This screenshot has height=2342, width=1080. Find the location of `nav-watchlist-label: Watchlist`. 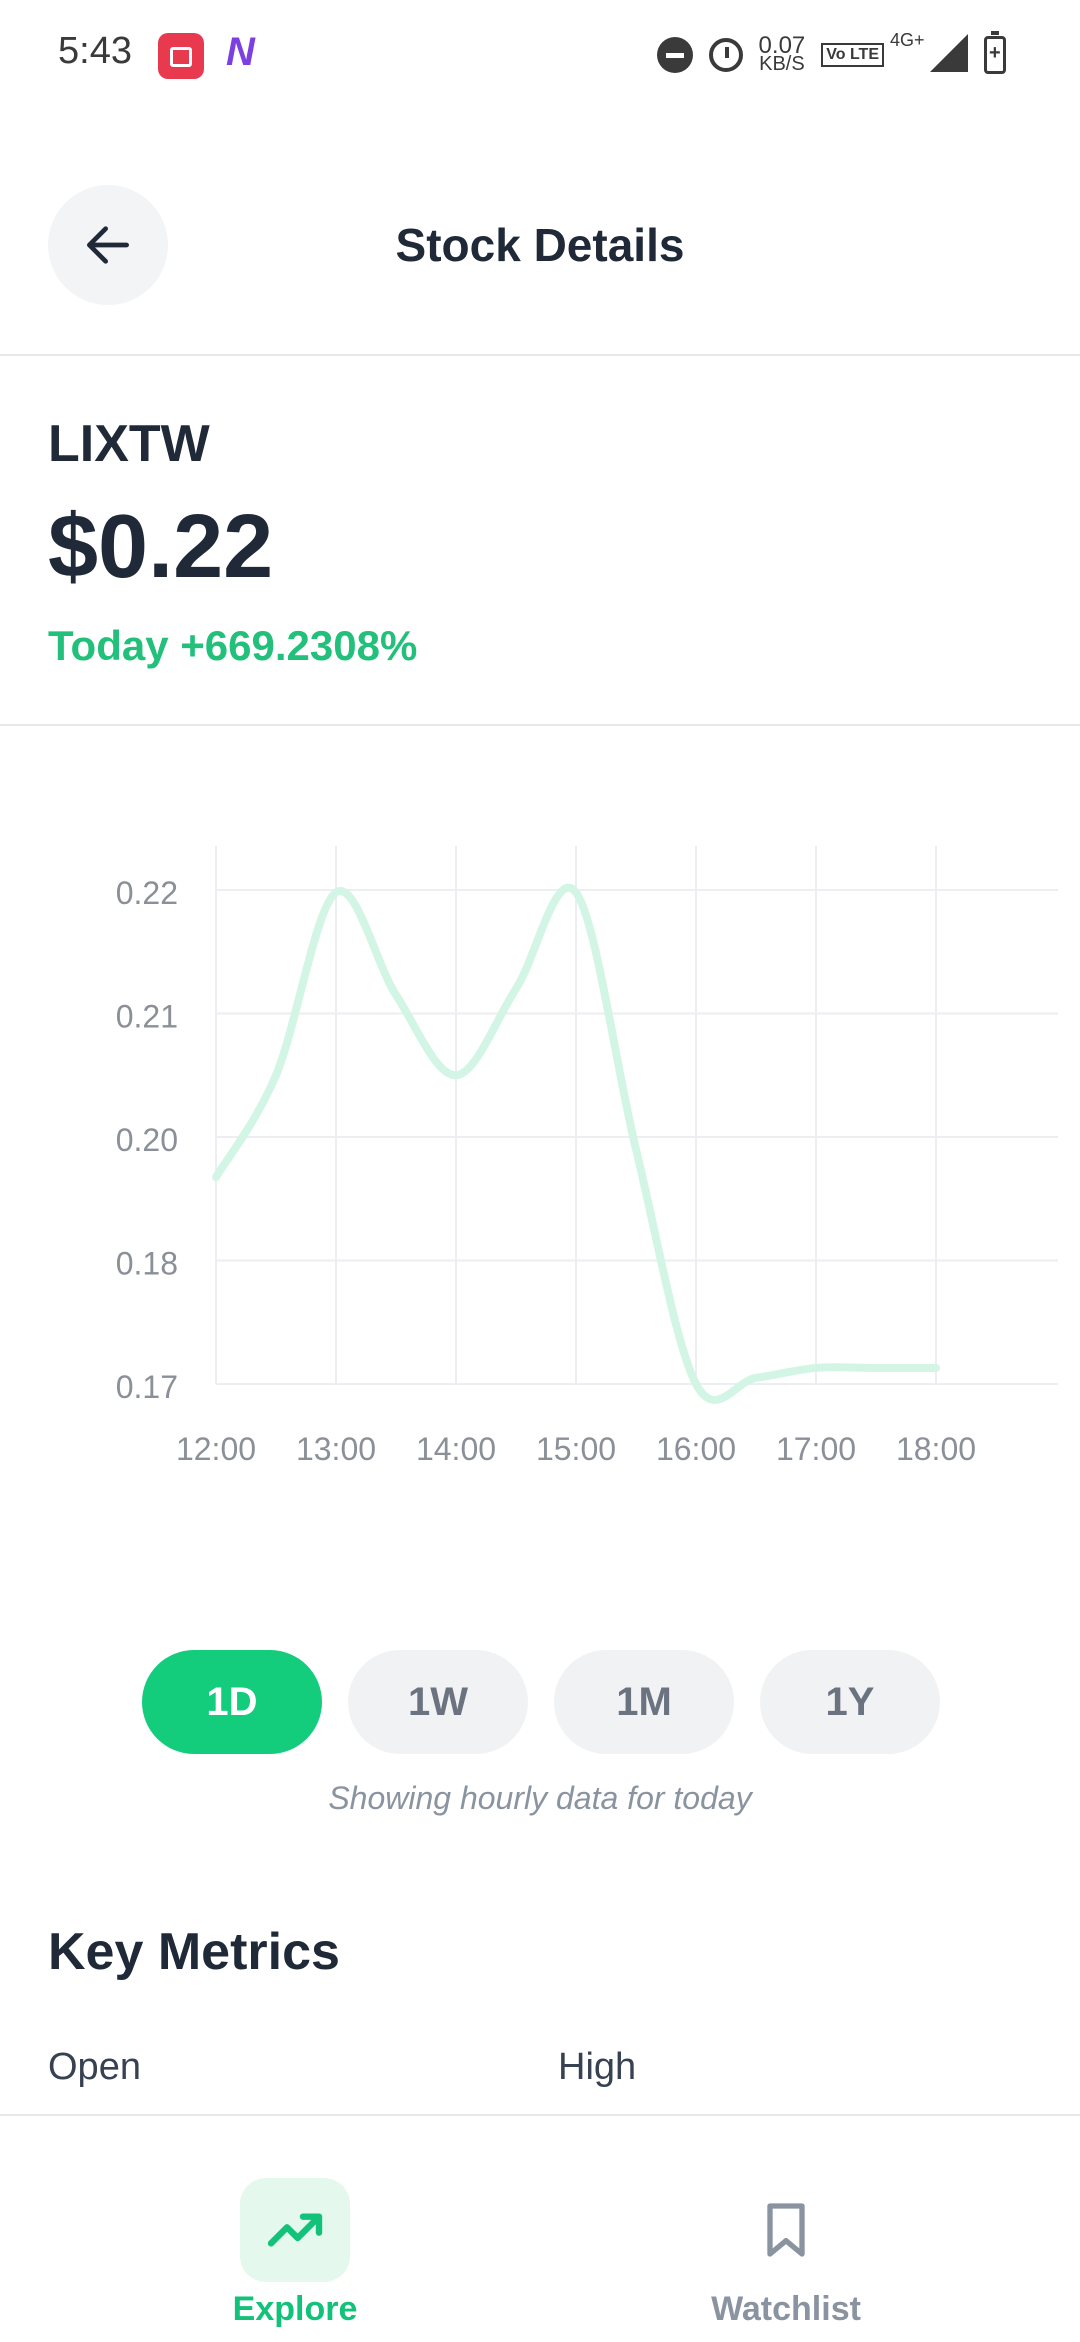

nav-watchlist-label: Watchlist is located at coordinates (786, 2309).